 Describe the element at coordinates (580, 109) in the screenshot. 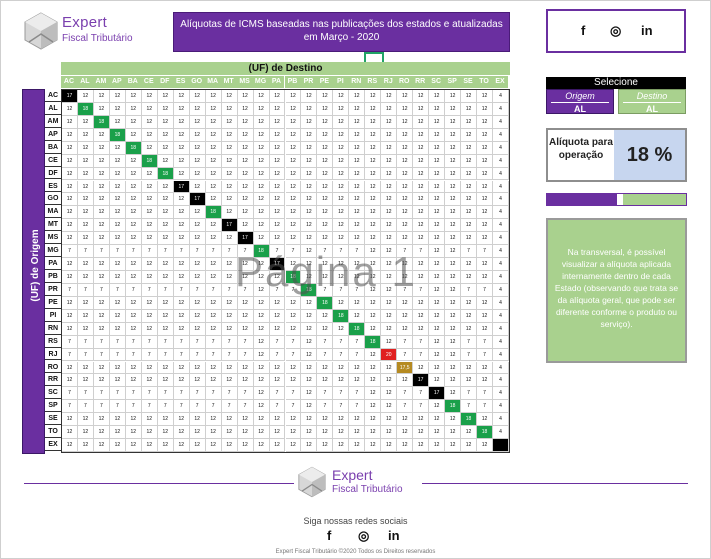

I see `origem-value: AL` at that location.